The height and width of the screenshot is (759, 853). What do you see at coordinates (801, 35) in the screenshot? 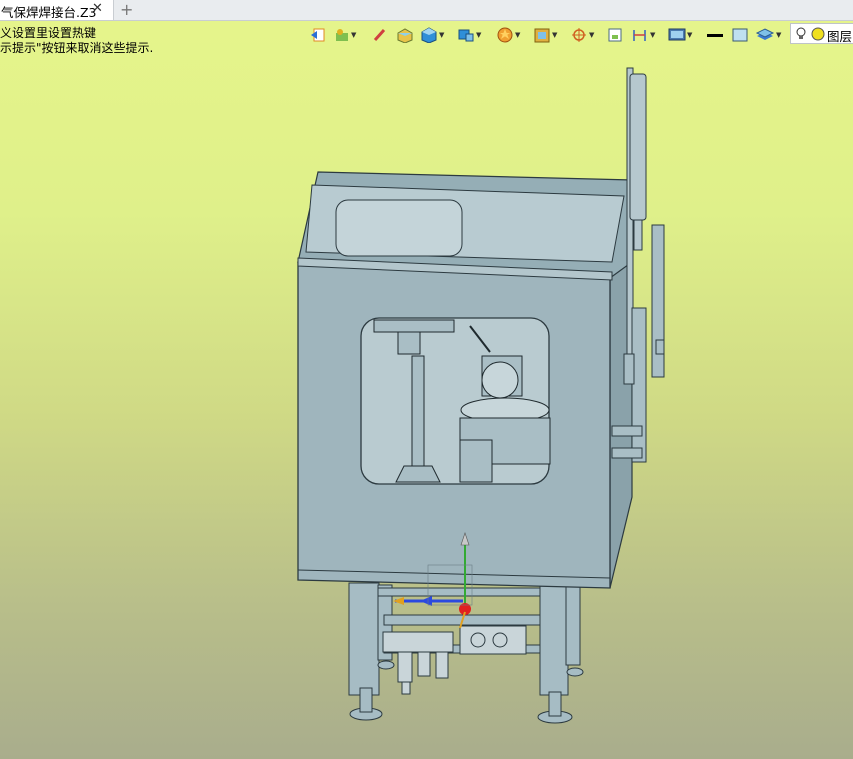
I see `bulb-icon` at bounding box center [801, 35].